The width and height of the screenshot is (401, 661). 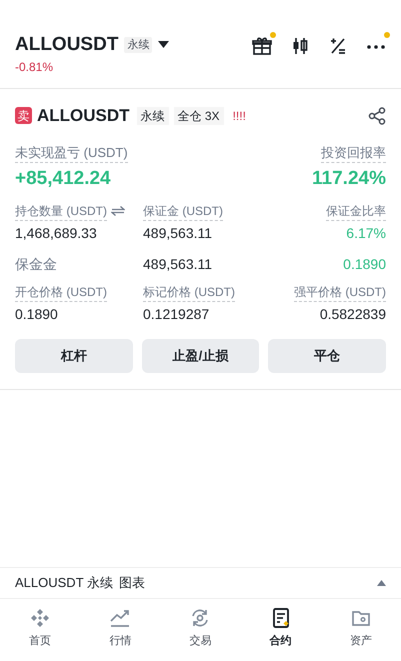 I want to click on nav-tab: 首页, so click(x=40, y=641).